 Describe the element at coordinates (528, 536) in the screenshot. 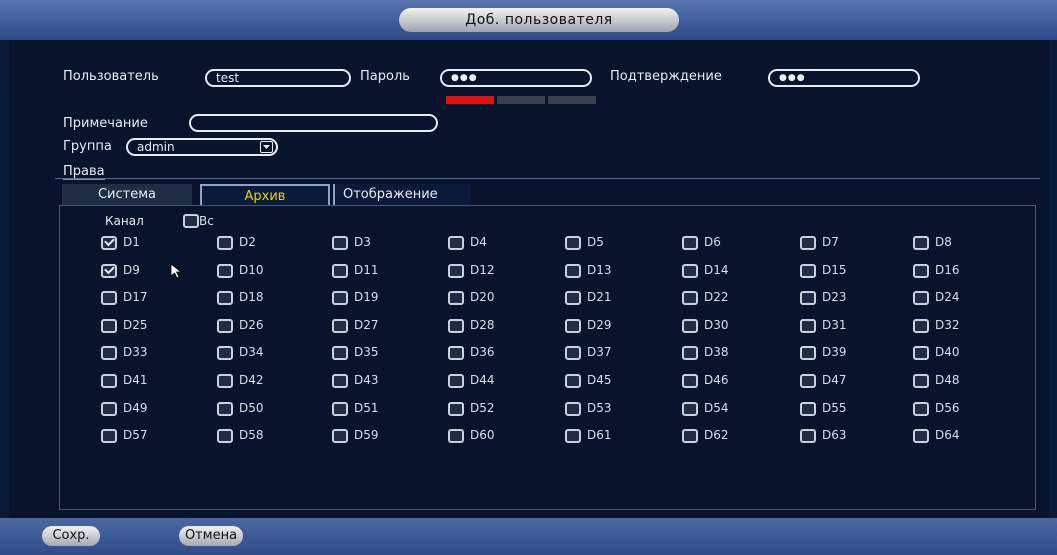

I see `bottom-bar: Сохр. Отмена` at that location.